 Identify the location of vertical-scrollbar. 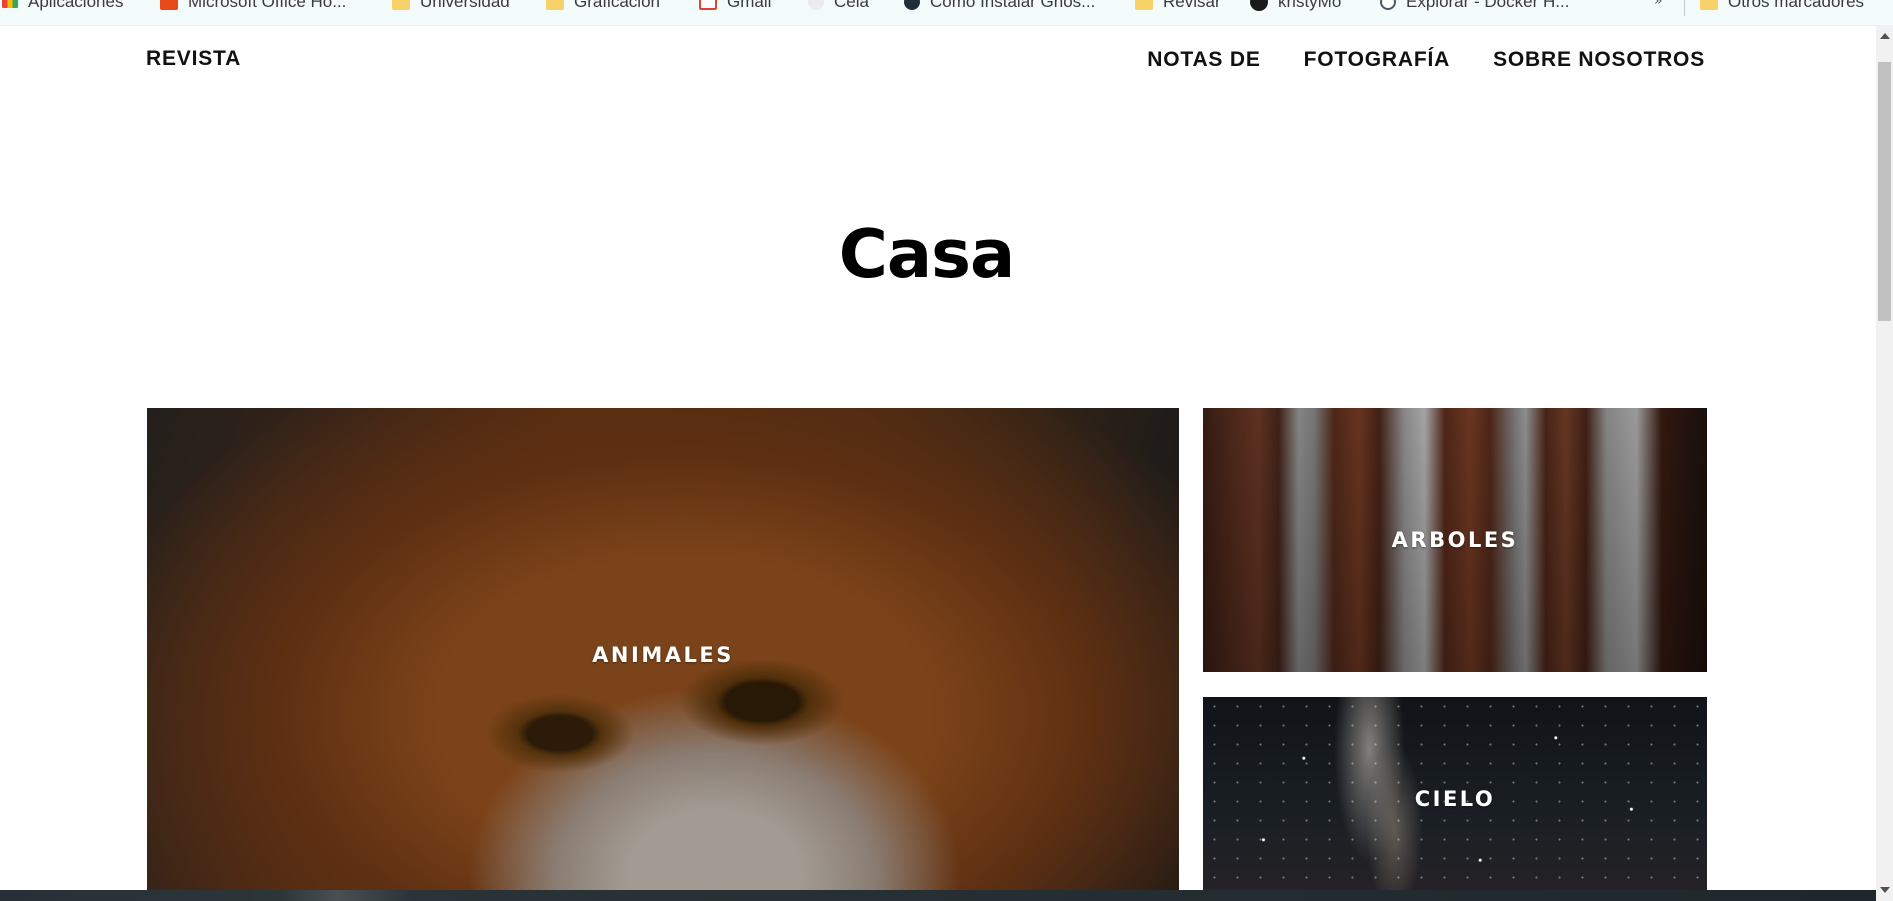
(1884, 463).